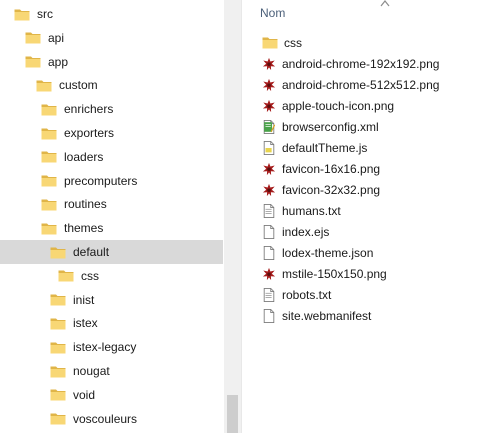 The image size is (480, 433). I want to click on file-item-label: favicon-16x16.png, so click(331, 168).